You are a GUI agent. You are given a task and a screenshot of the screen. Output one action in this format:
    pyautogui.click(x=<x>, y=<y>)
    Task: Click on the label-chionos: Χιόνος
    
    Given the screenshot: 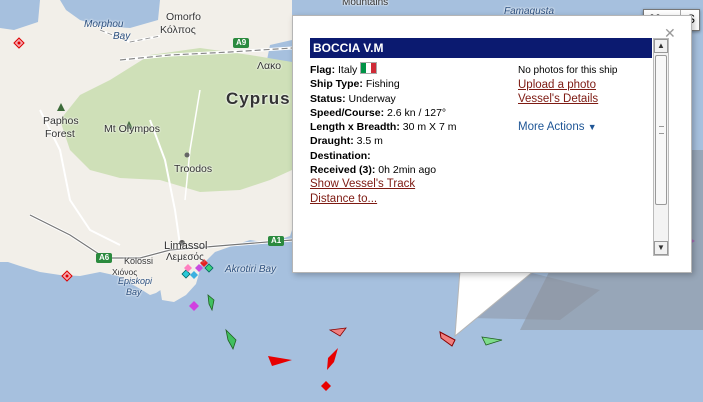 What is the action you would take?
    pyautogui.click(x=125, y=272)
    